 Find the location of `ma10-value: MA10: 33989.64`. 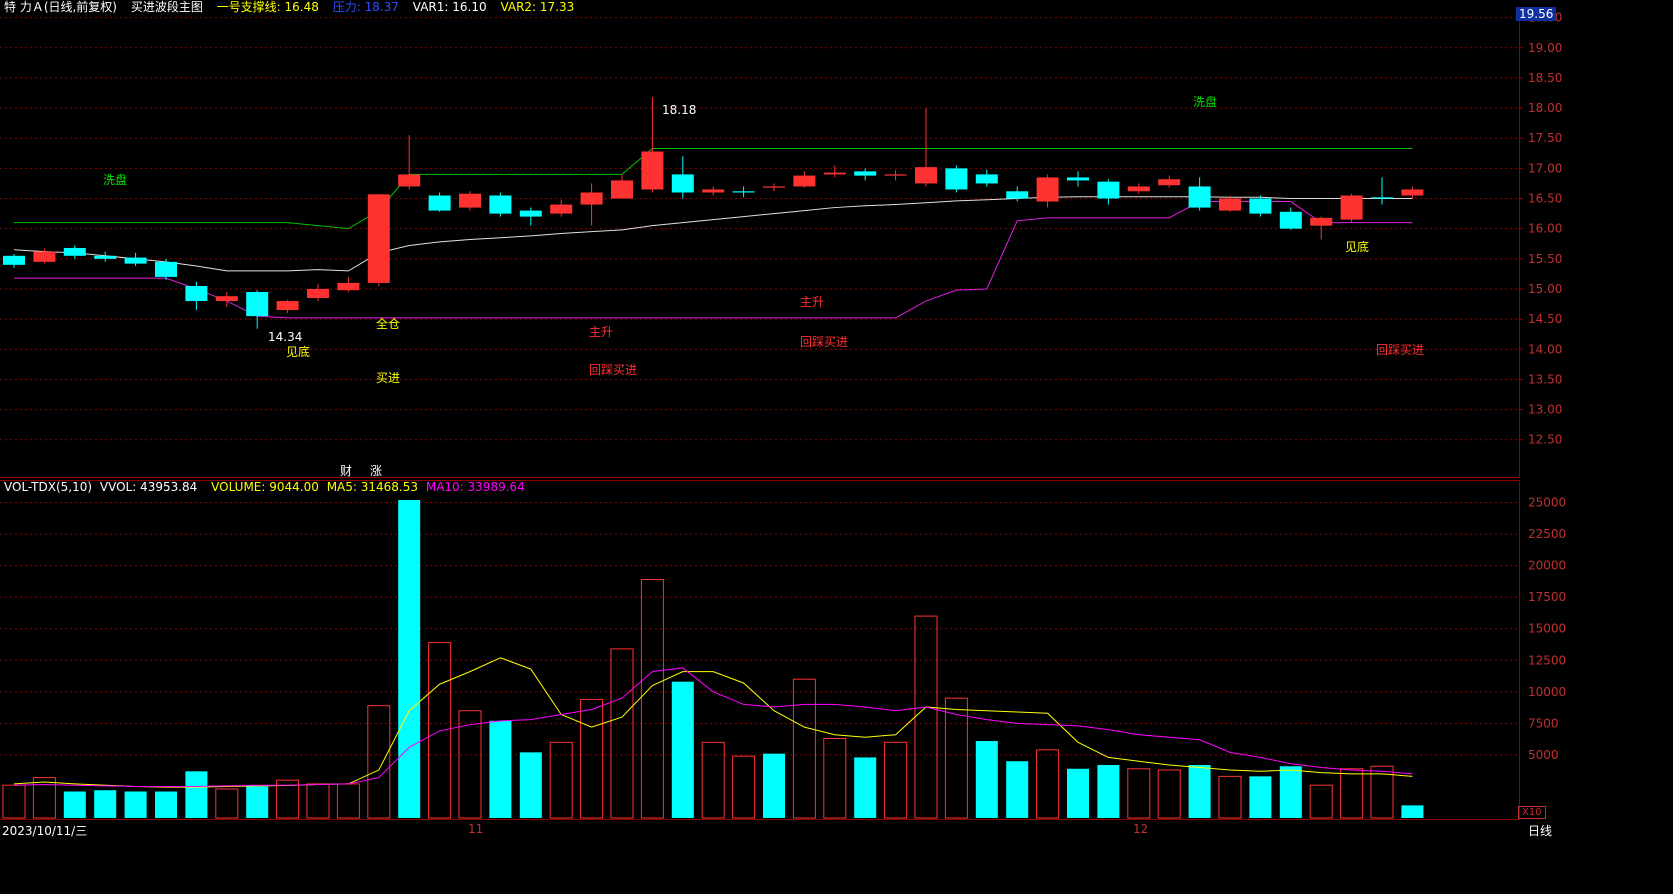

ma10-value: MA10: 33989.64 is located at coordinates (475, 487).